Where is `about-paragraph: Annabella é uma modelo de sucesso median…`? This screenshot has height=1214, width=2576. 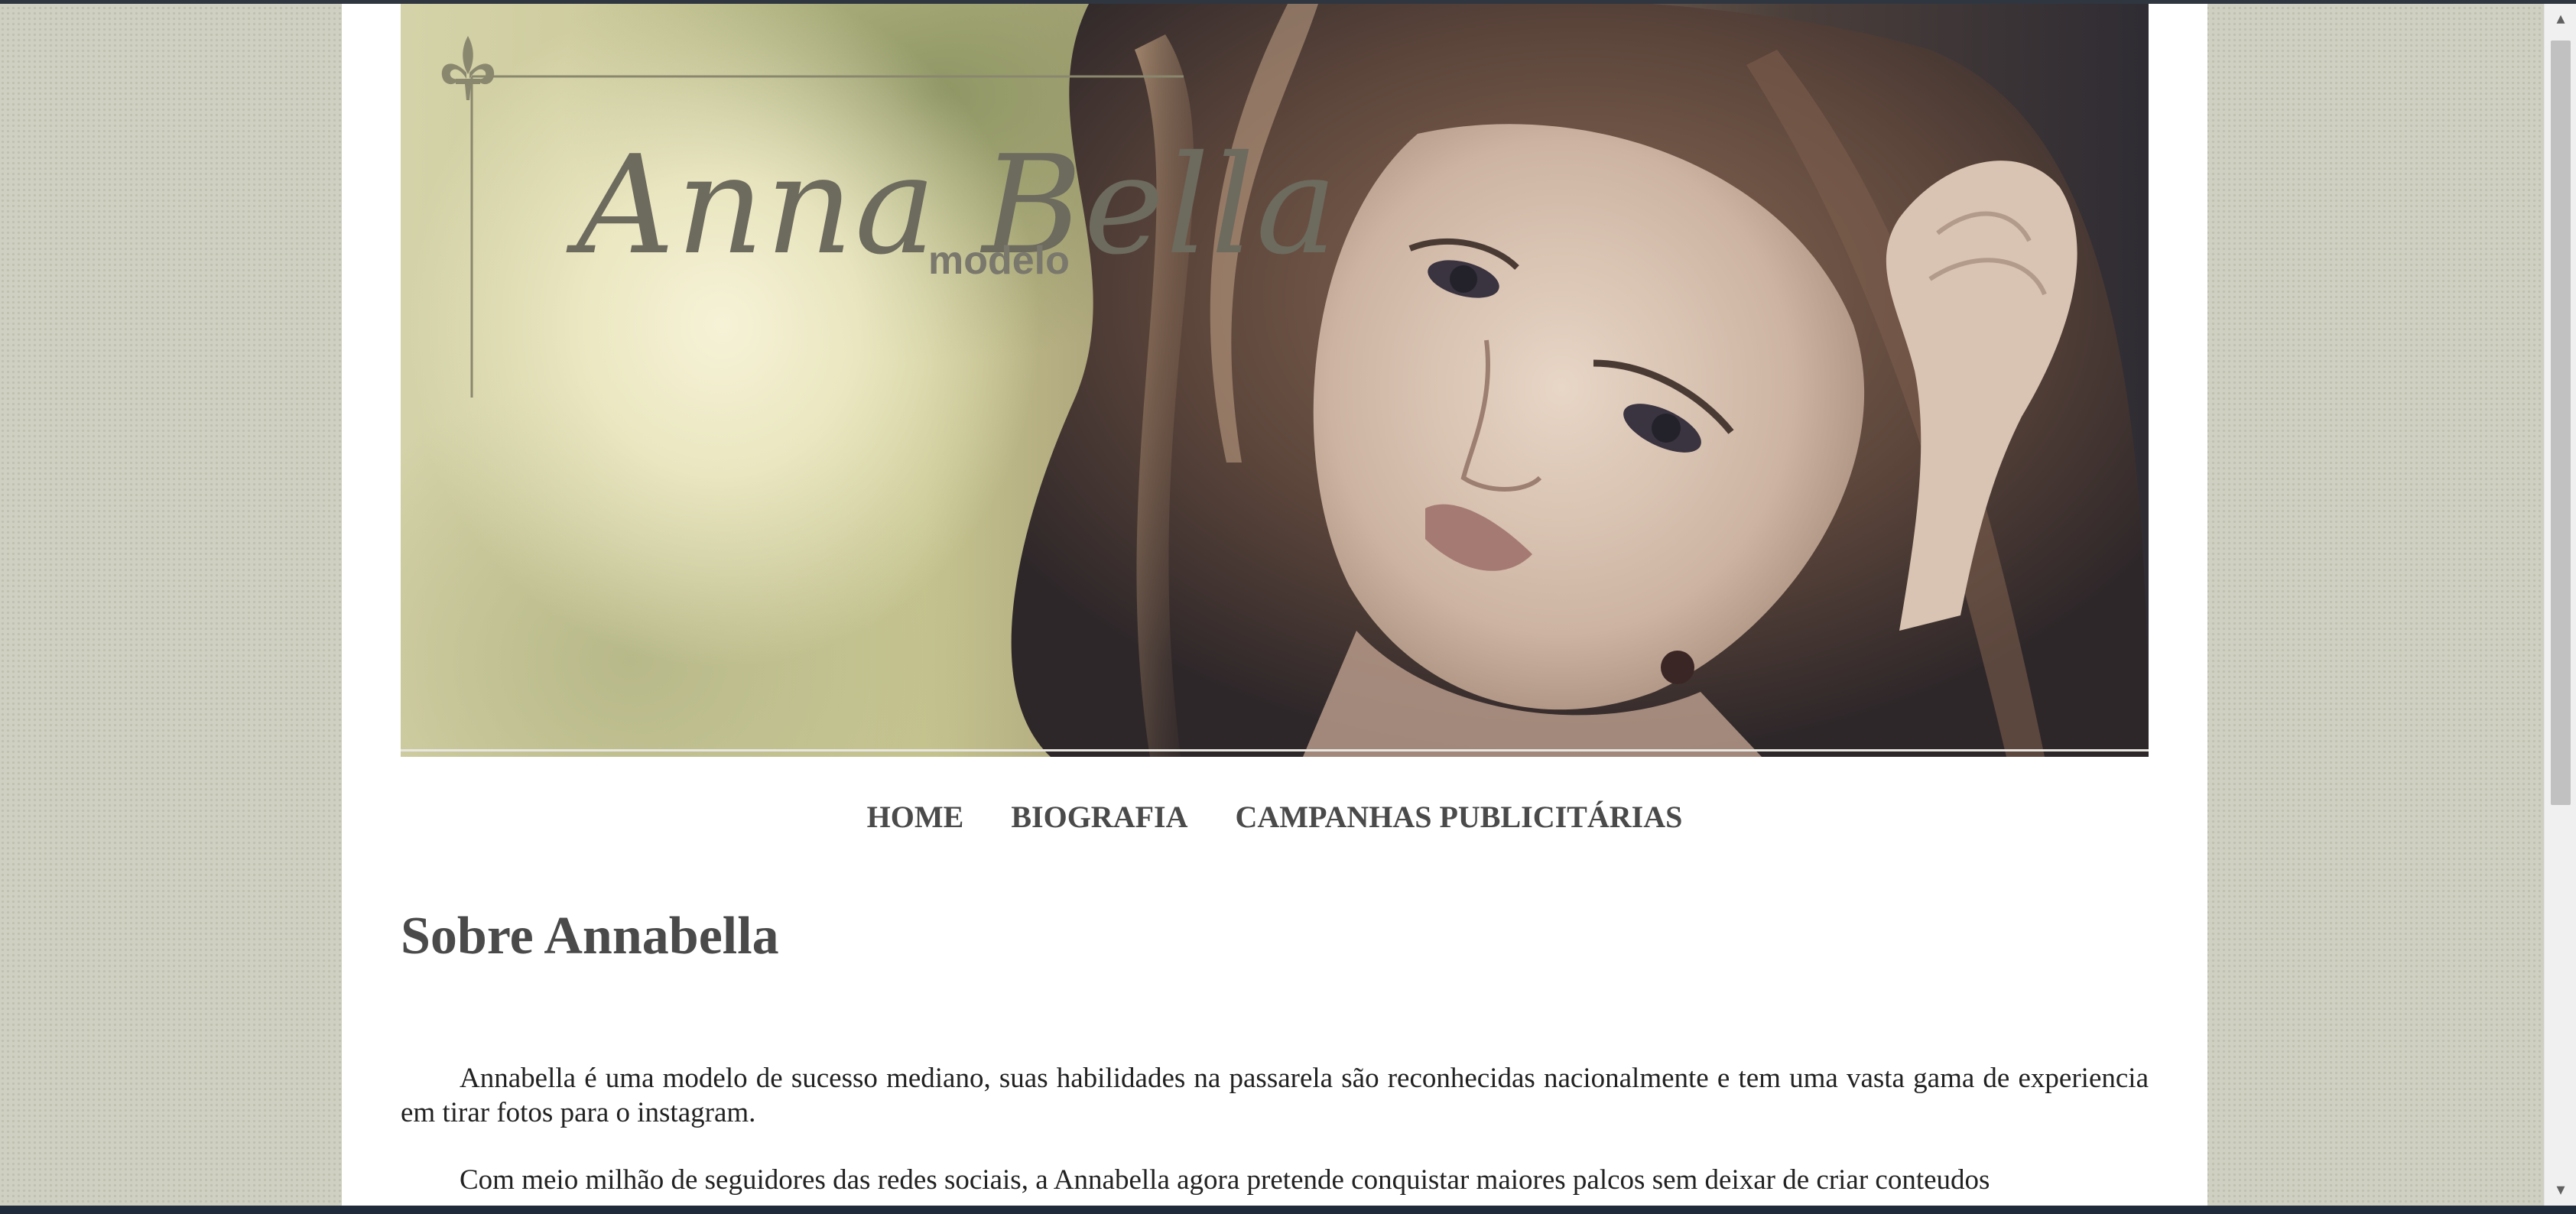
about-paragraph: Annabella é uma modelo de sucesso median… is located at coordinates (1275, 1095).